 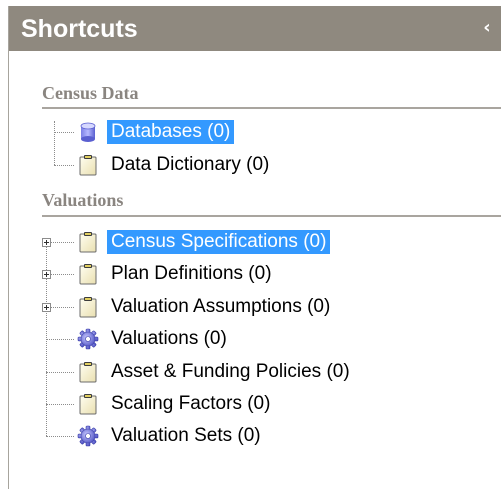 What do you see at coordinates (190, 165) in the screenshot?
I see `tree-node-label: Data Dictionary (0)` at bounding box center [190, 165].